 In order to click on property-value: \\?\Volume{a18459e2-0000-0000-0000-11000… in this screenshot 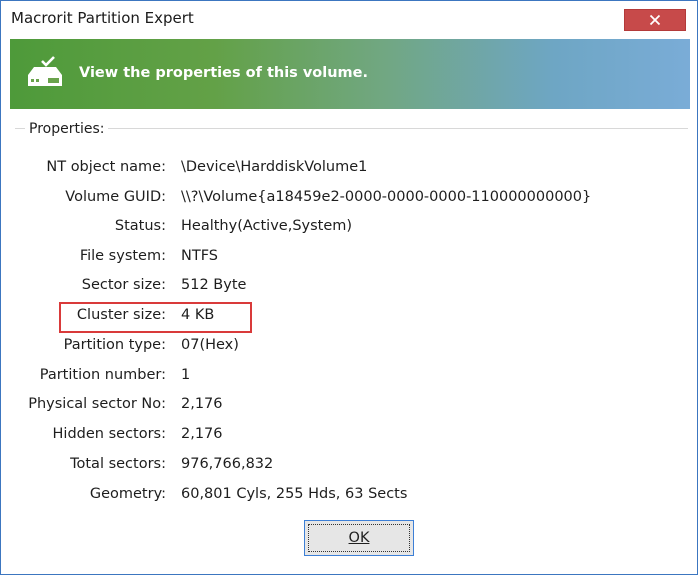, I will do `click(386, 196)`.